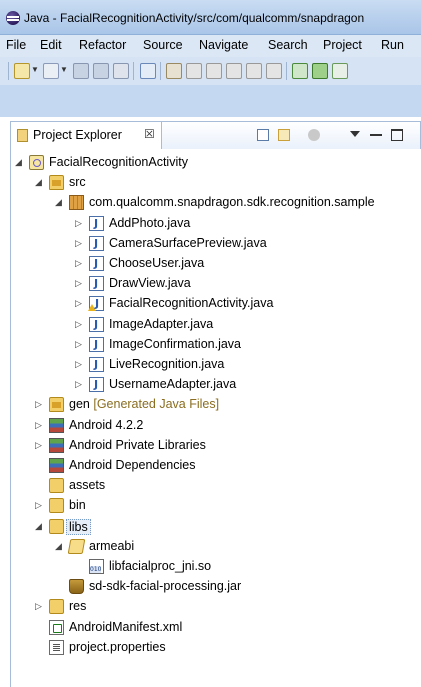  I want to click on tree-item: ▷ DrawView.java, so click(216, 284).